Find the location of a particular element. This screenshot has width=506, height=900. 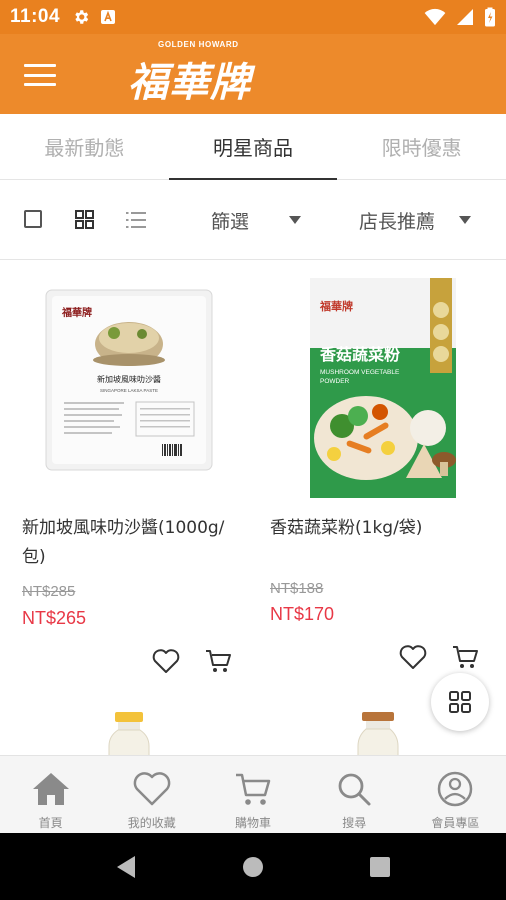

product-name: 香菇蔬菜粉(1kg/袋) is located at coordinates (380, 528).